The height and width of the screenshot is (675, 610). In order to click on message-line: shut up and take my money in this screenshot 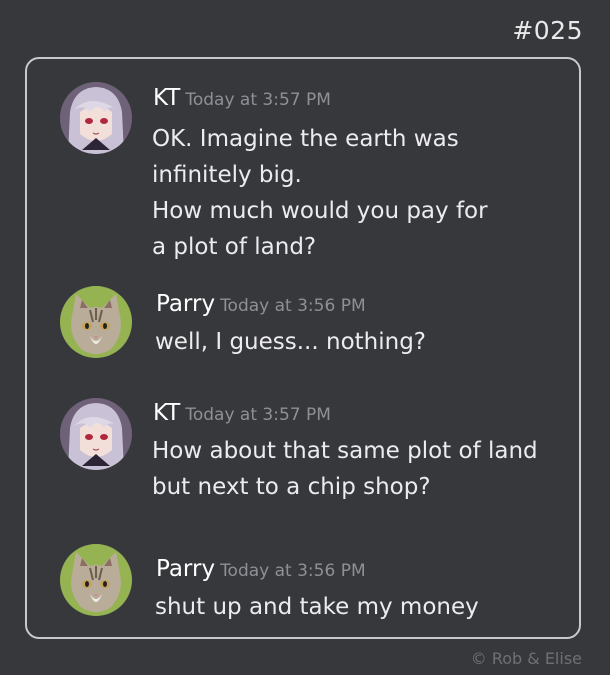, I will do `click(317, 607)`.